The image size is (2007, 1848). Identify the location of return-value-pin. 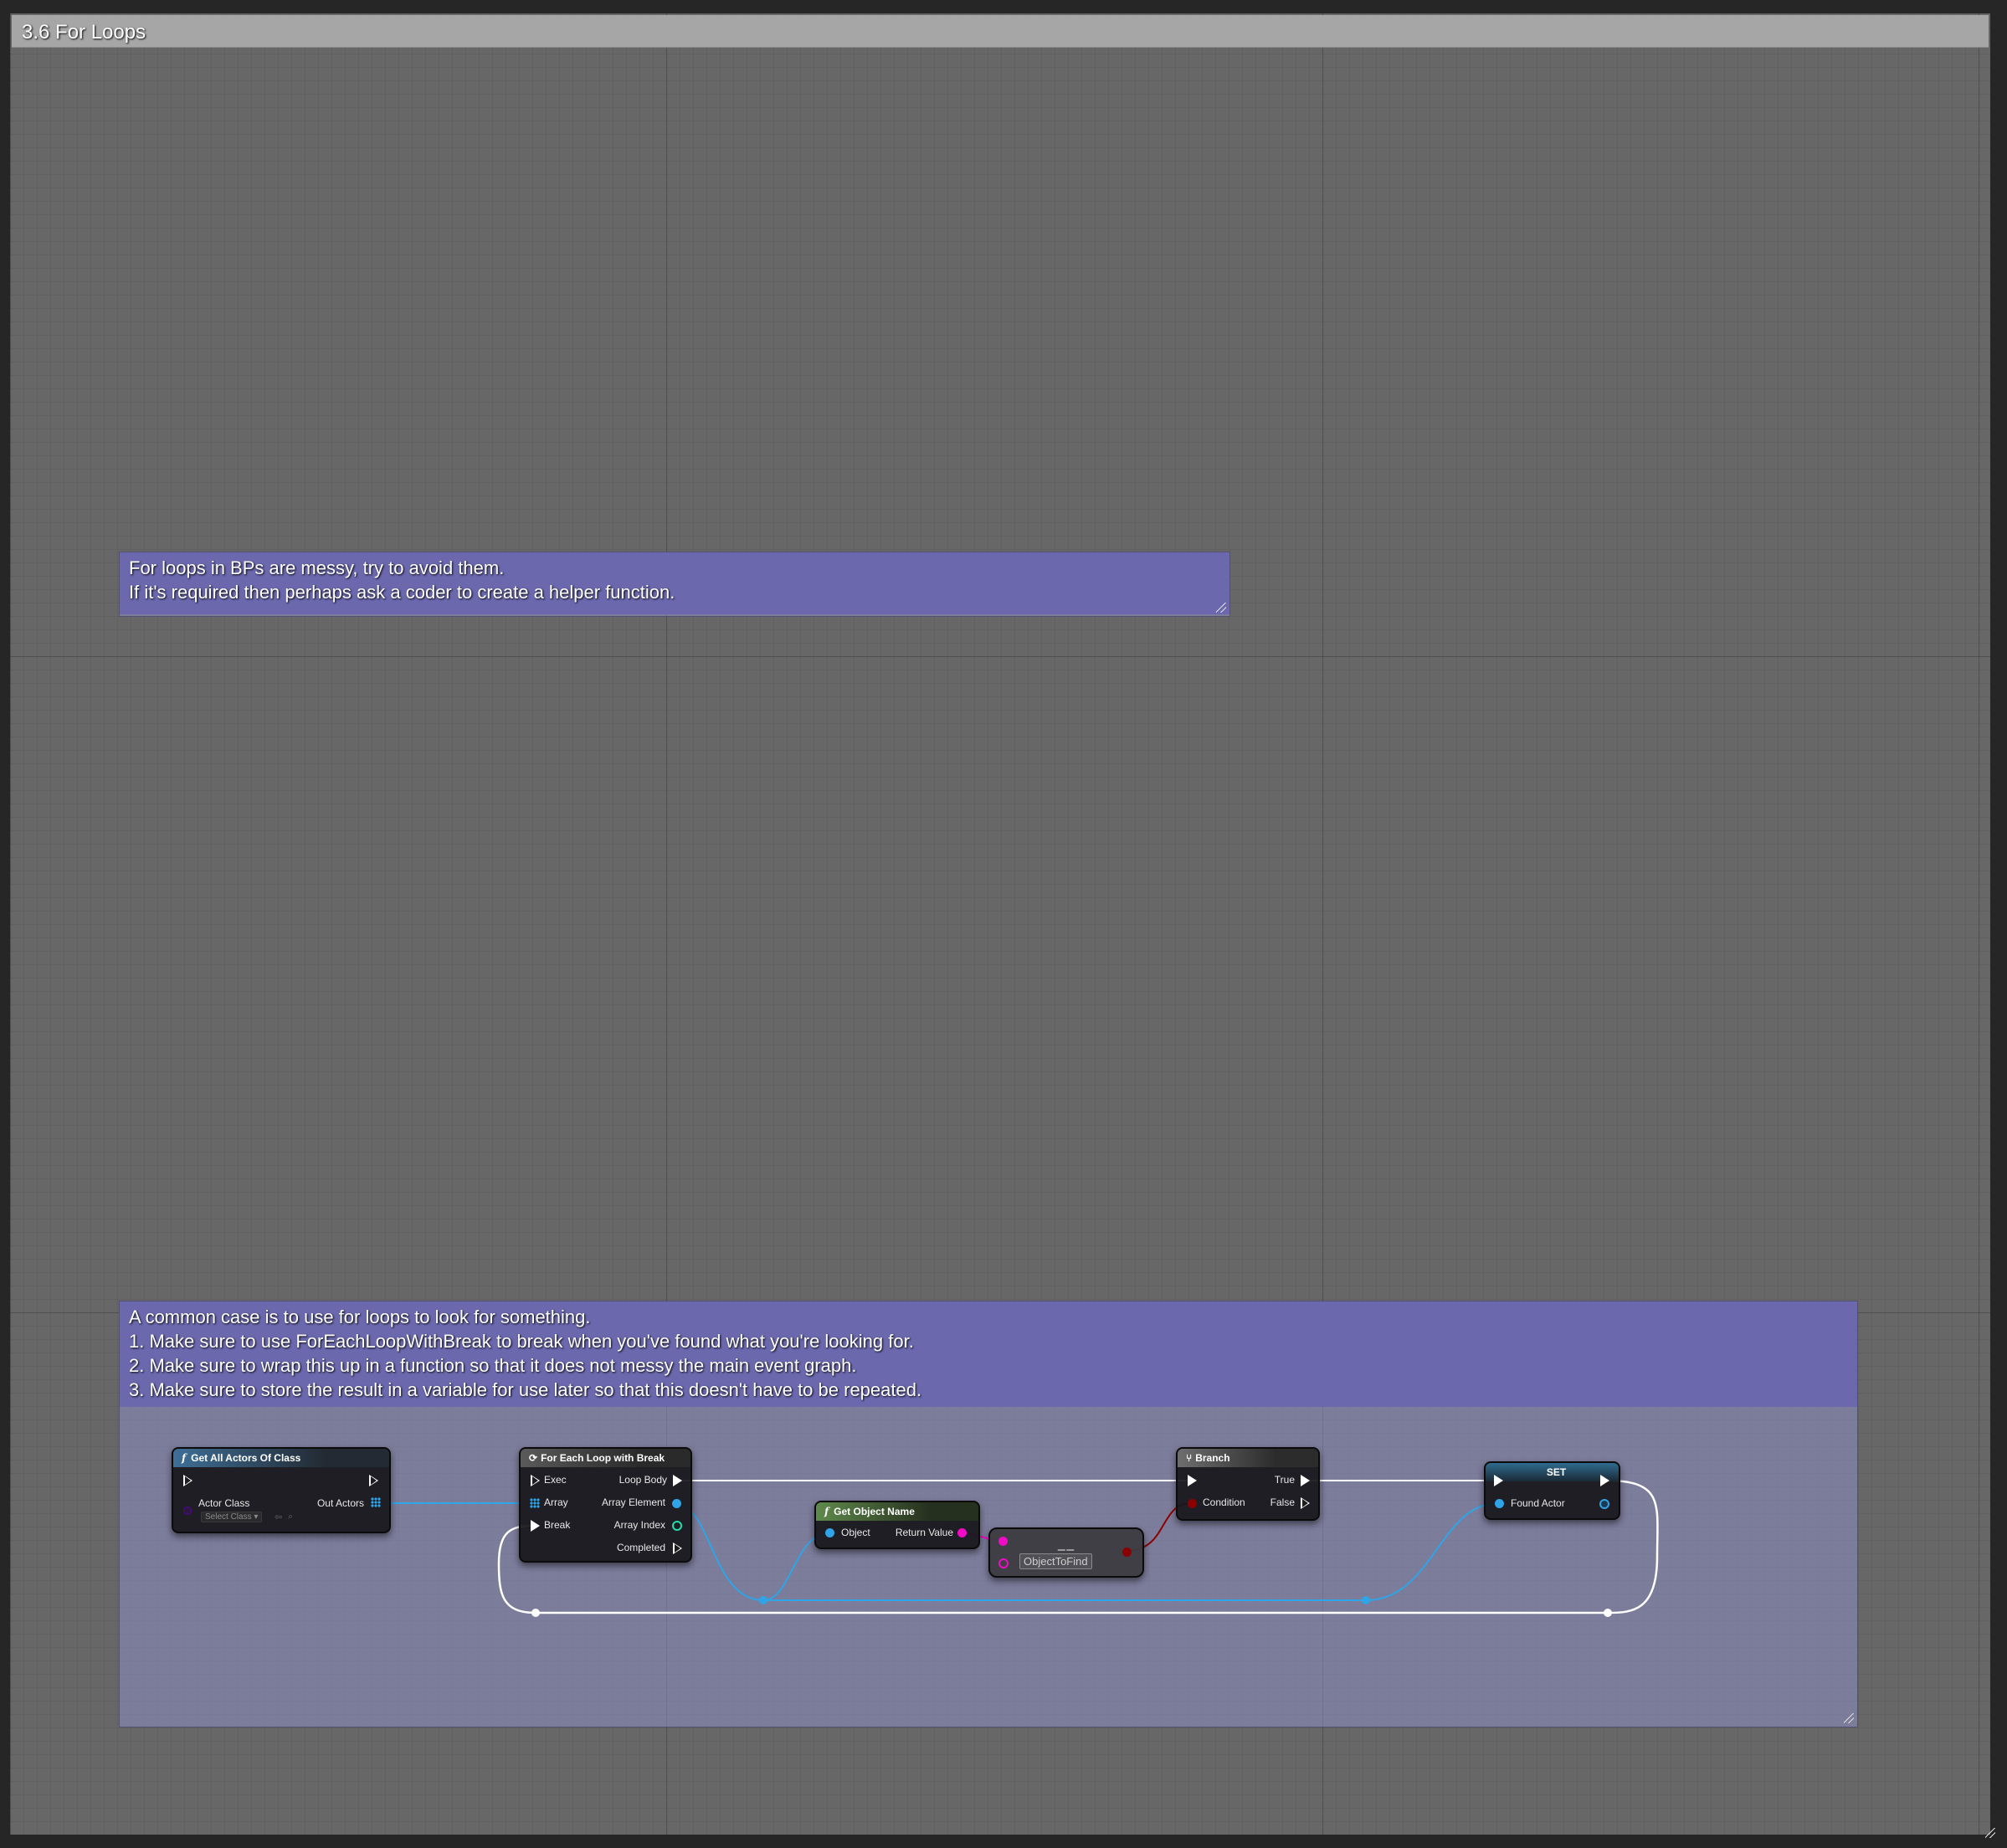
(962, 1532).